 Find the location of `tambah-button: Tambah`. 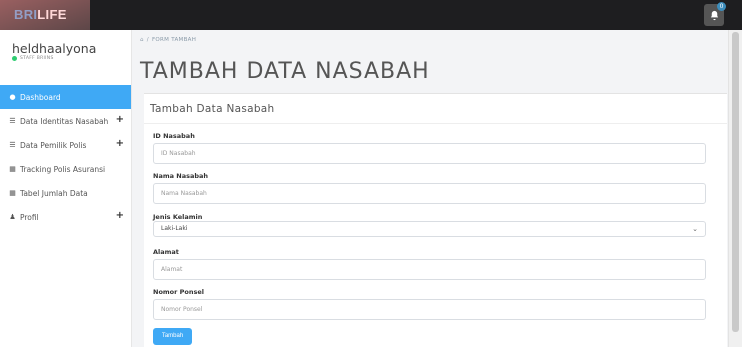

tambah-button: Tambah is located at coordinates (172, 336).